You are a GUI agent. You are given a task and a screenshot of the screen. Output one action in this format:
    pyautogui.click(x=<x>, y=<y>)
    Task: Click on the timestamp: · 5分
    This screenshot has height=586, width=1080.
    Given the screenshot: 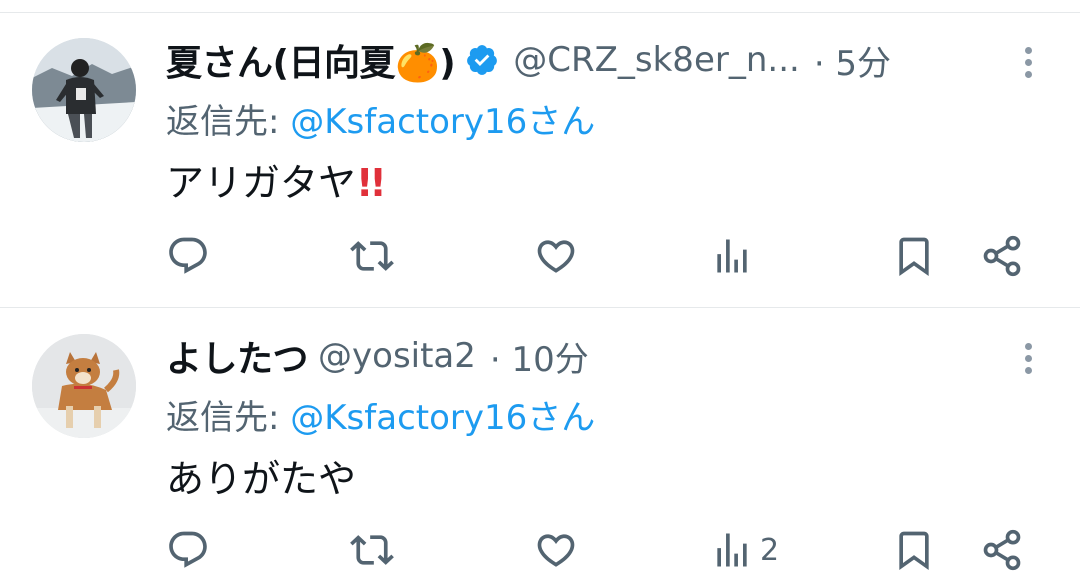 What is the action you would take?
    pyautogui.click(x=852, y=60)
    